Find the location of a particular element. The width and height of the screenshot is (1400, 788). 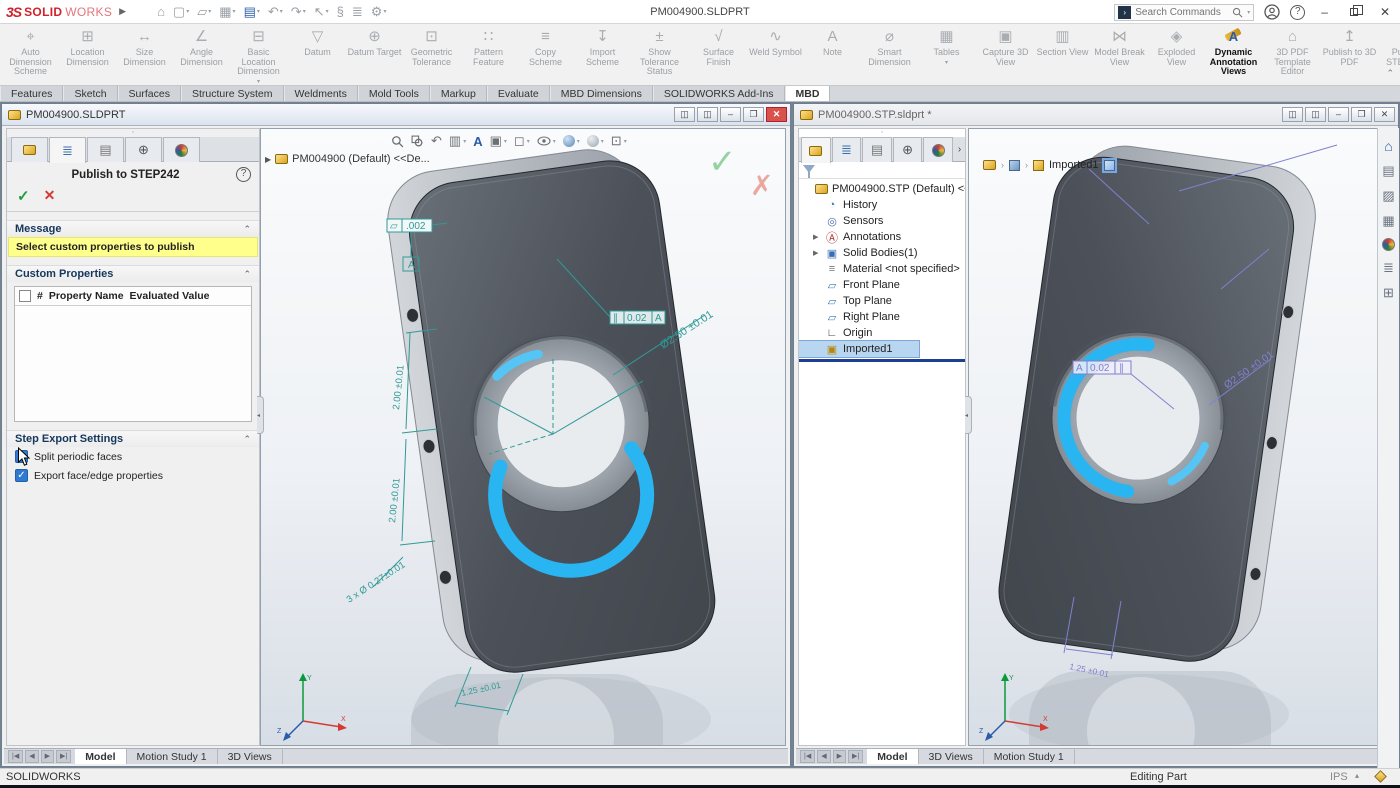

new-file-icon: ▢ ▾ is located at coordinates (181, 12).